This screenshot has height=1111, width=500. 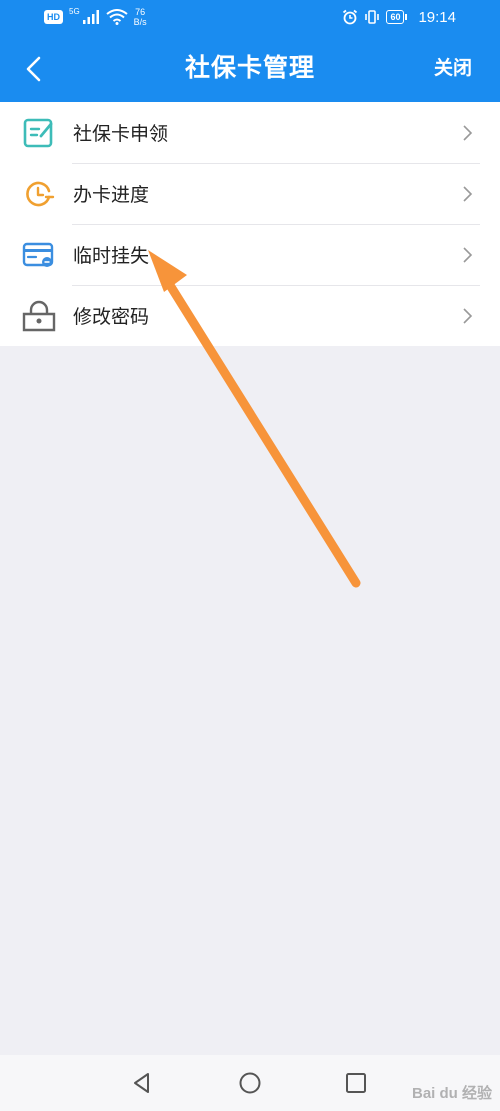 I want to click on menu-item-label: 临时挂失, so click(x=111, y=256).